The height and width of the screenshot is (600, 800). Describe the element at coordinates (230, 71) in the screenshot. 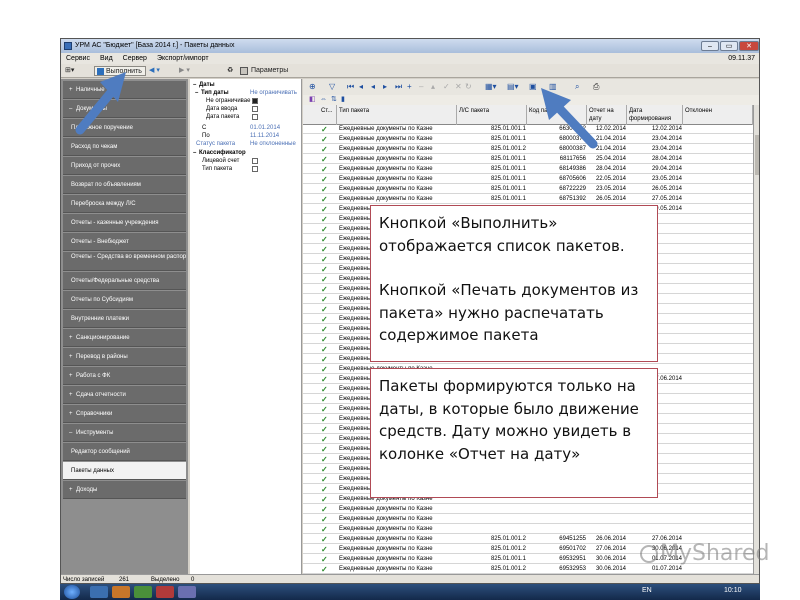

I see `refresh-icon: ♻` at that location.